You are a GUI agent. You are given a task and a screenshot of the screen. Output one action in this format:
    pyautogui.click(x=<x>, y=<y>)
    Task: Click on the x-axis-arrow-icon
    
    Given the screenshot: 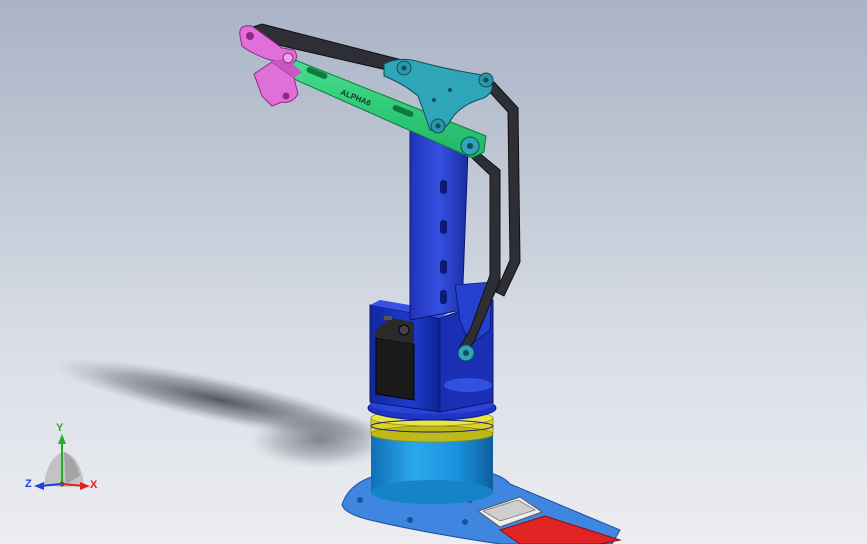 What is the action you would take?
    pyautogui.click(x=85, y=486)
    